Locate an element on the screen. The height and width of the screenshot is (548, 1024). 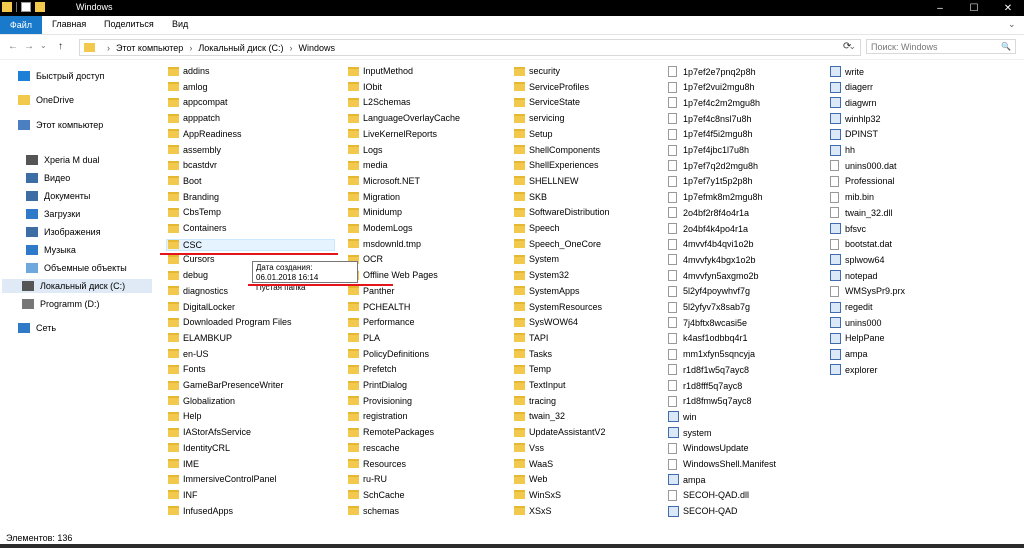
folder-item: Panther is located at coordinates (371, 291).